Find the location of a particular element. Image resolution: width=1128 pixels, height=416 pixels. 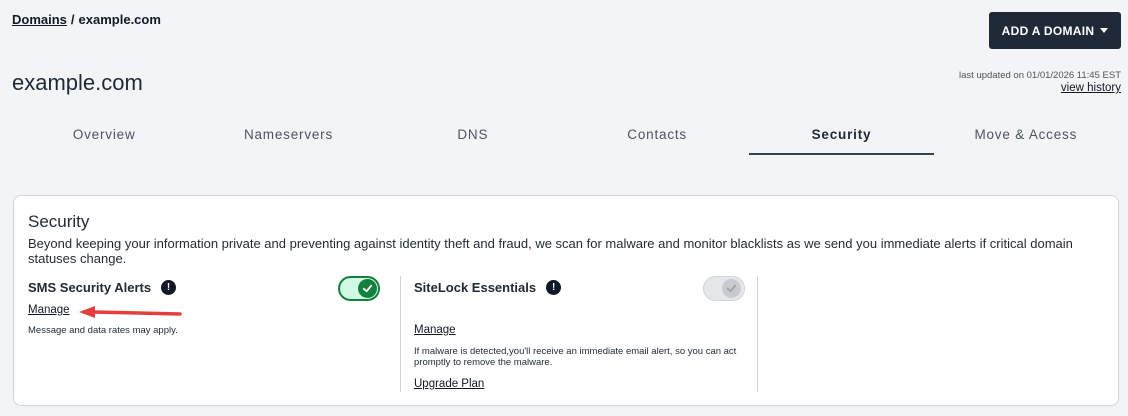

tab-overview: Overview is located at coordinates (104, 138).